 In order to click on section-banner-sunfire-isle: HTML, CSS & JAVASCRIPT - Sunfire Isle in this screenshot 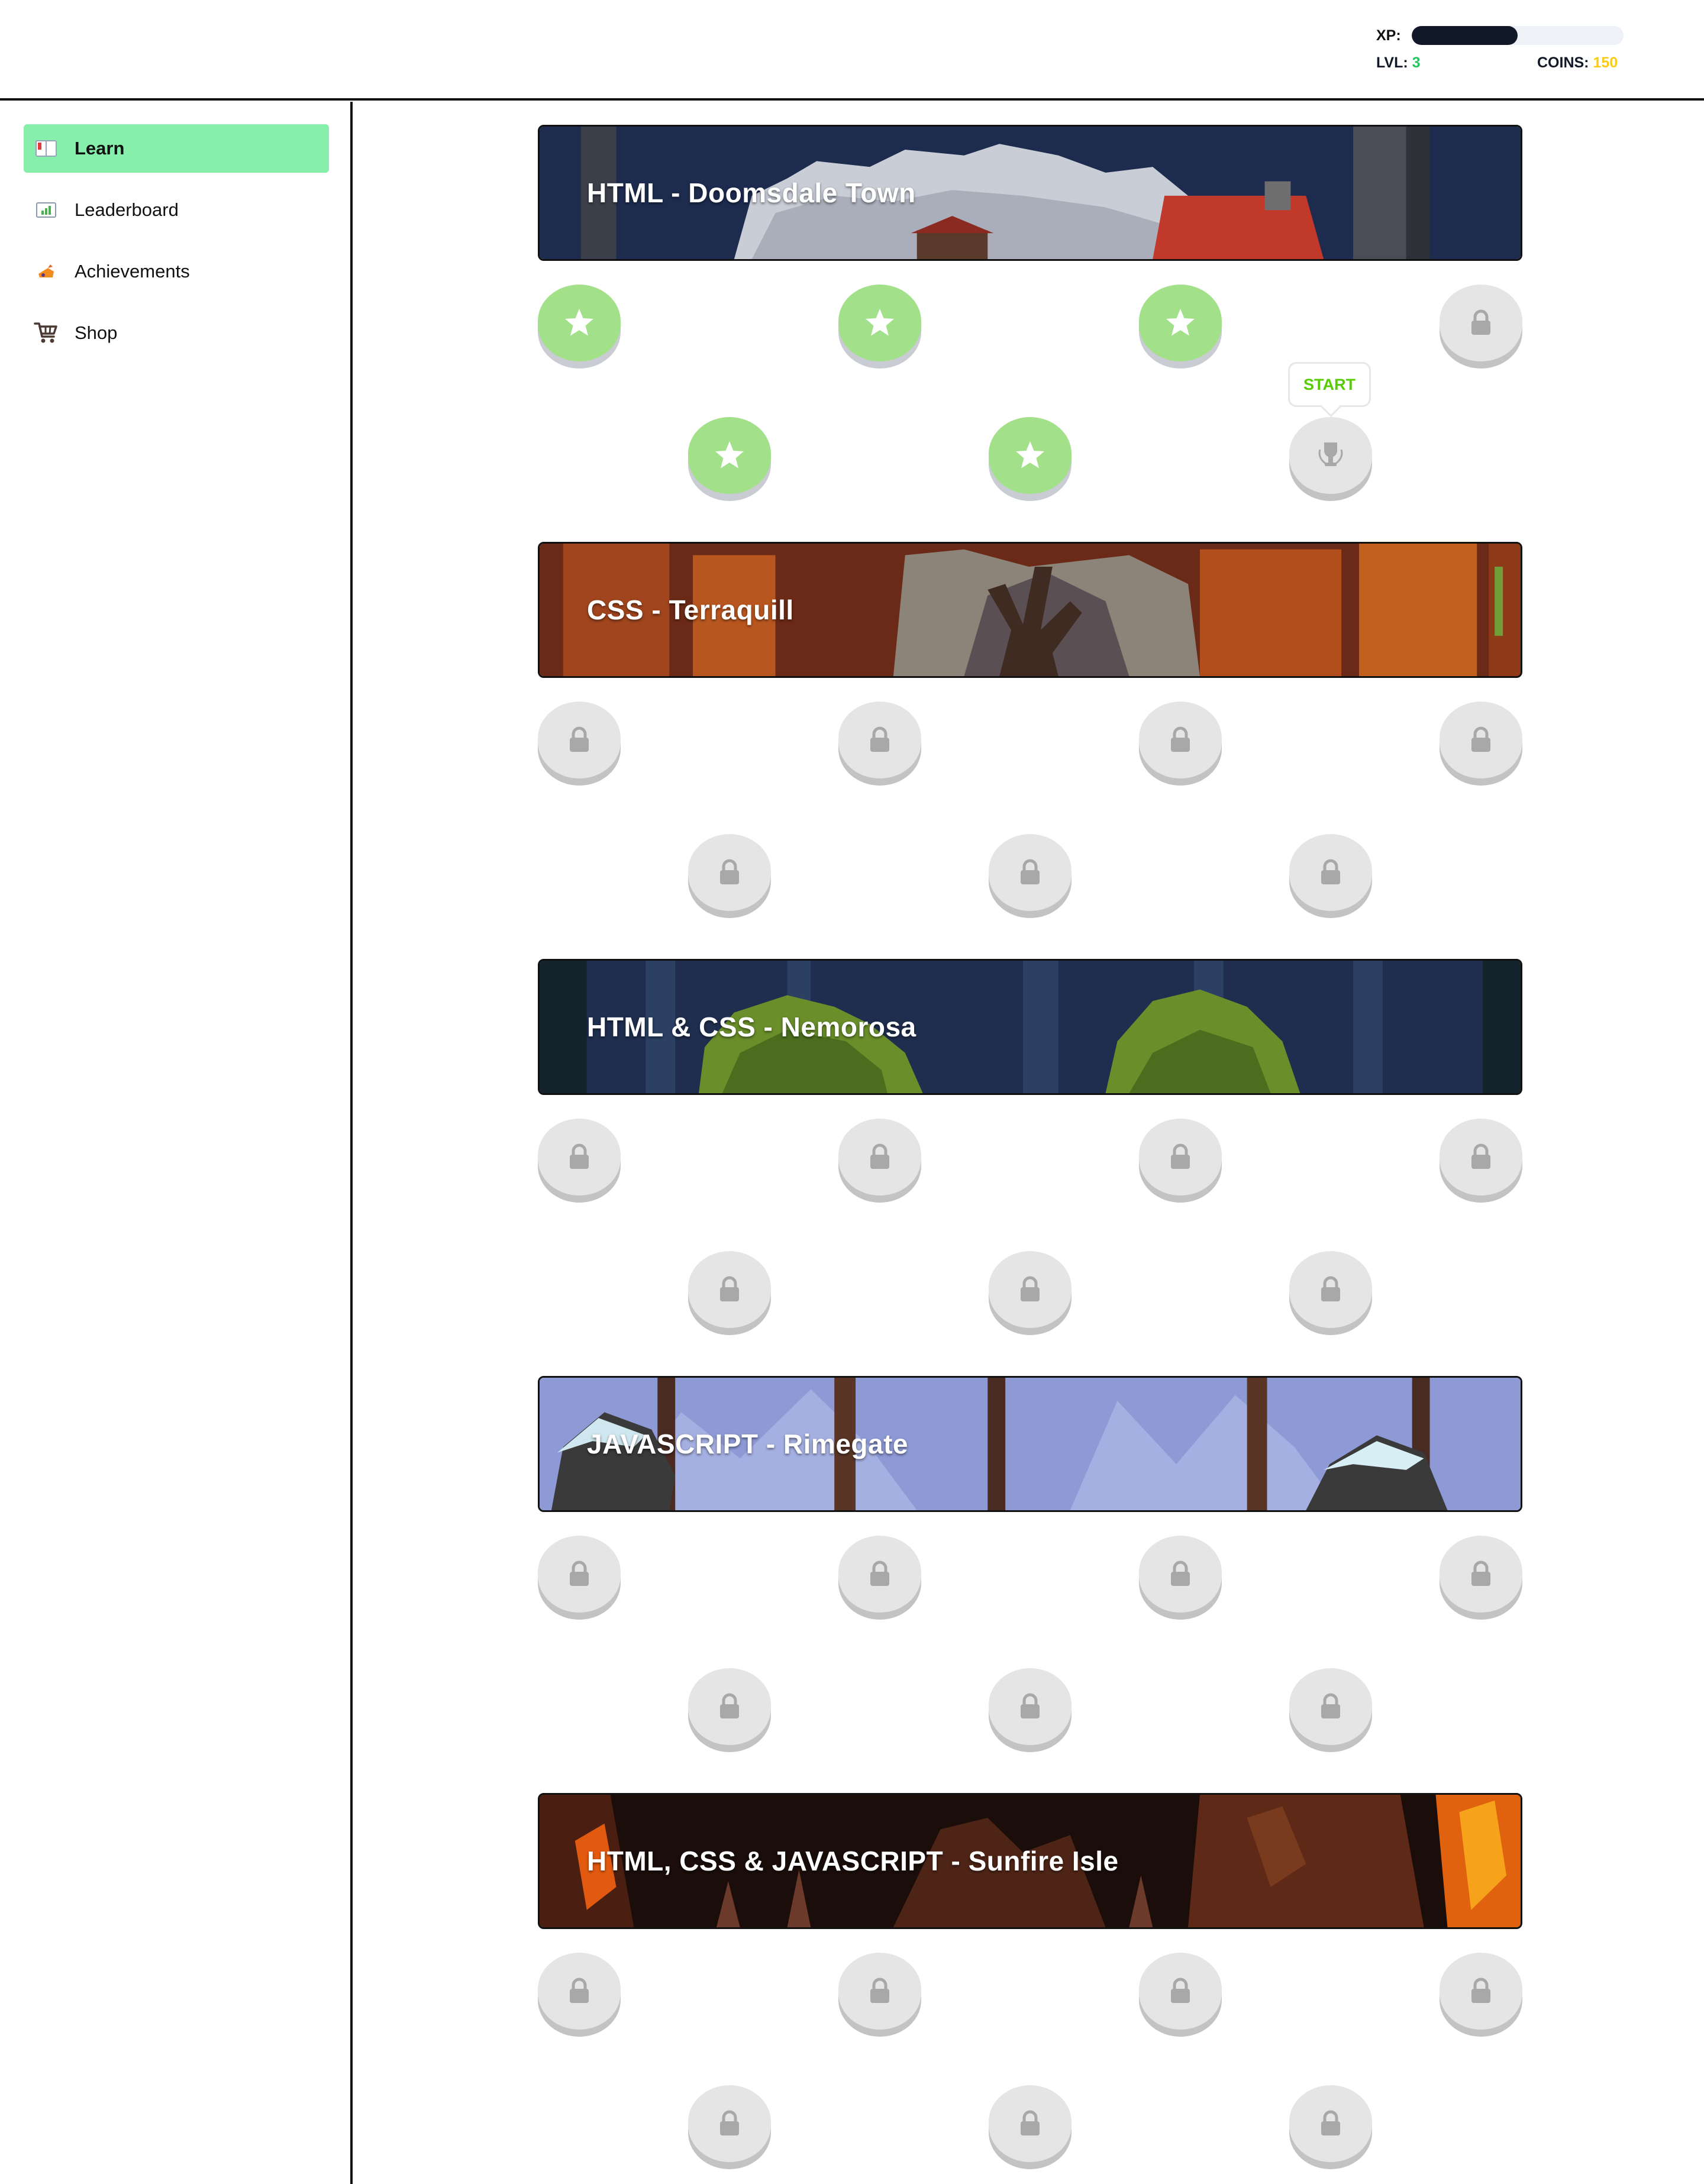, I will do `click(1030, 1861)`.